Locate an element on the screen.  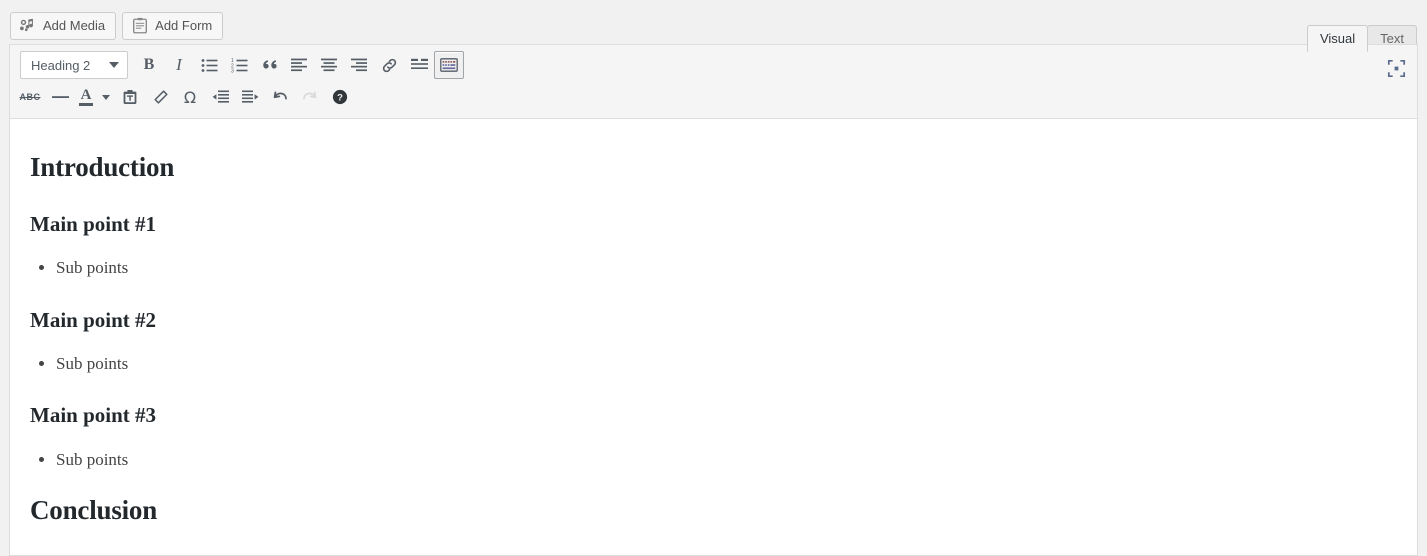
editor-toolbar: Heading 2 B I 1 2 3 ABC A Ω ? is located at coordinates (713, 82).